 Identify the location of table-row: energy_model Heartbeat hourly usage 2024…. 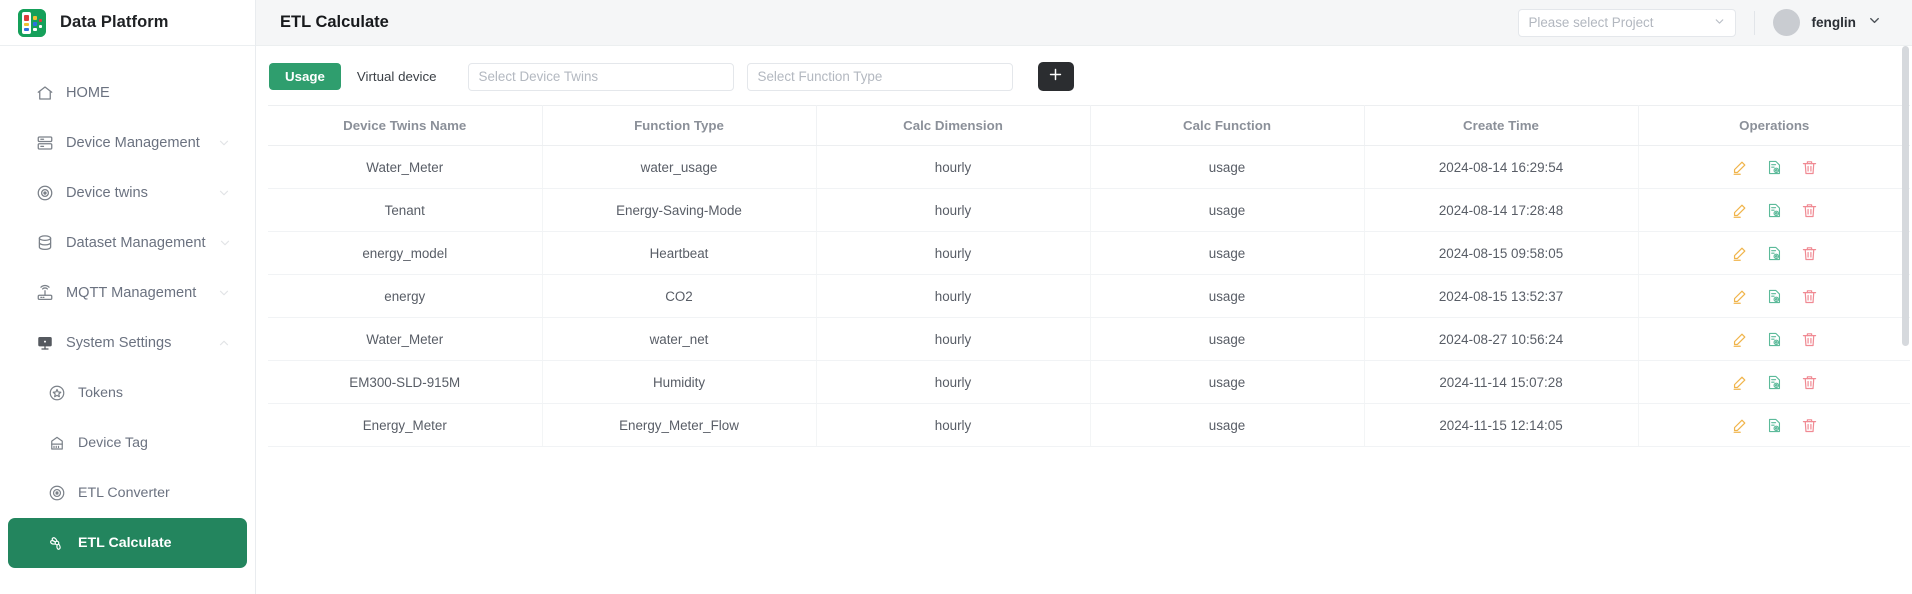
(1089, 253).